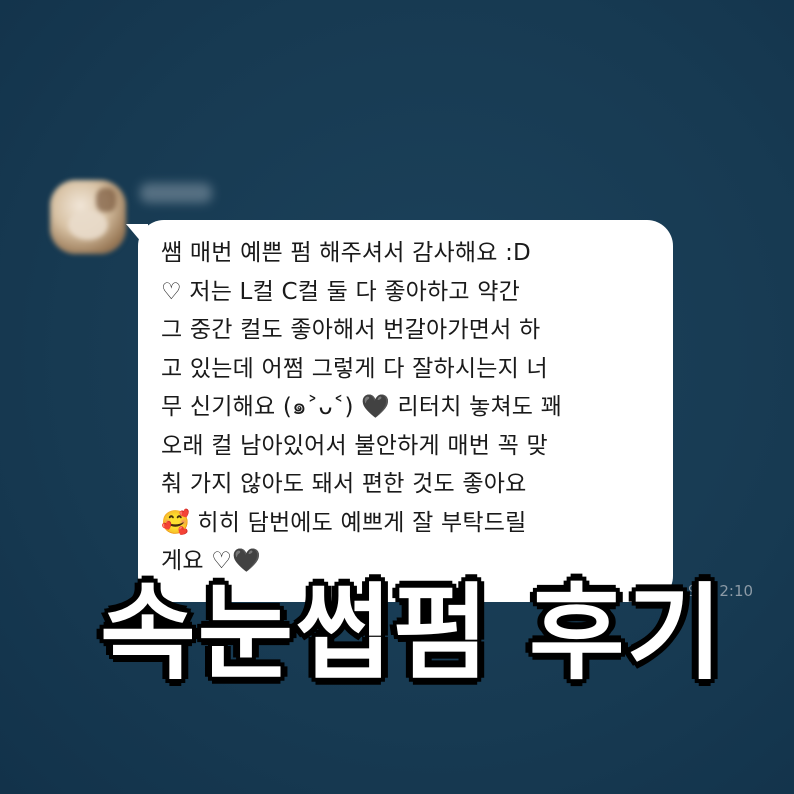  Describe the element at coordinates (344, 522) in the screenshot. I see `message-line: 🥰 히히 담번에도 예쁘게 잘 부탁드릴` at that location.